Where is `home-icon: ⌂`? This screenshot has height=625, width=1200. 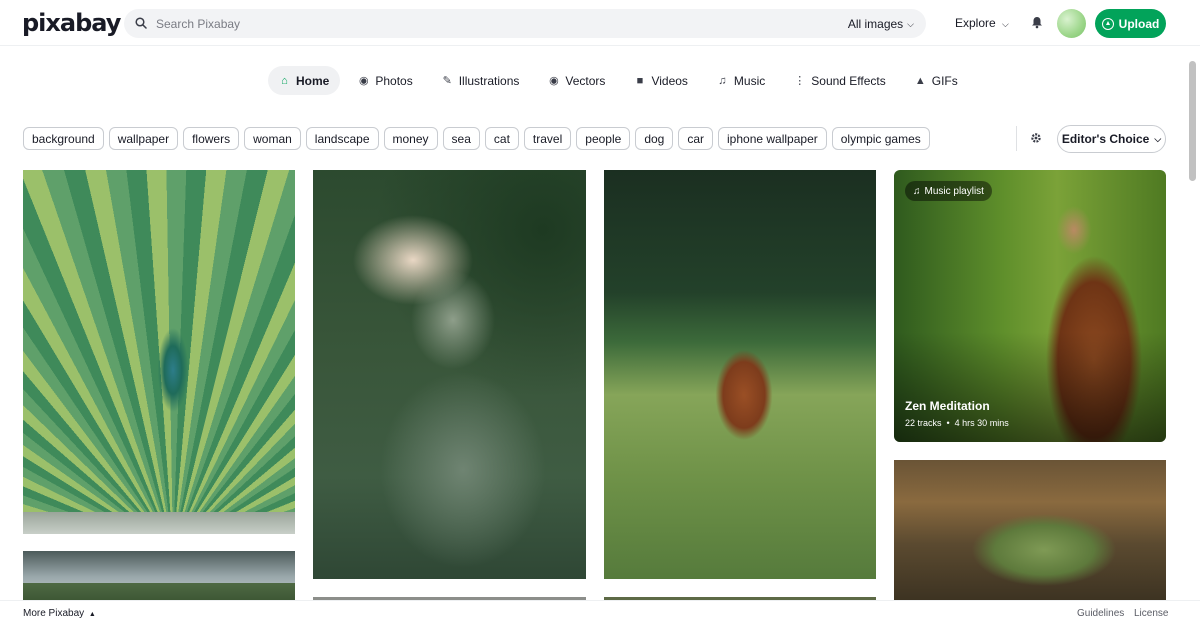
home-icon: ⌂ is located at coordinates (284, 80).